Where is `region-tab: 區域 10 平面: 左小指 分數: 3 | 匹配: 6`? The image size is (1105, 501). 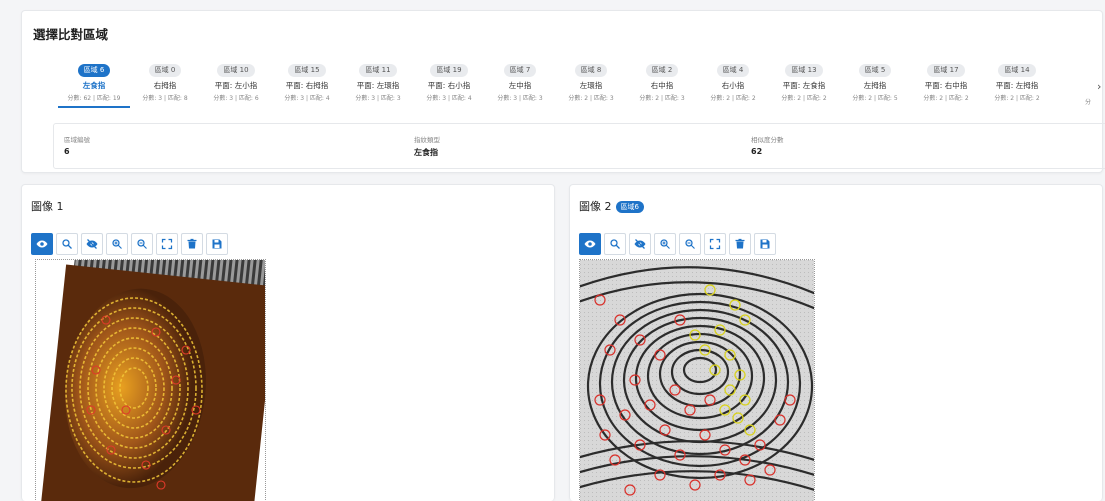
region-tab: 區域 10 平面: 左小指 分數: 3 | 匹配: 6 is located at coordinates (236, 85).